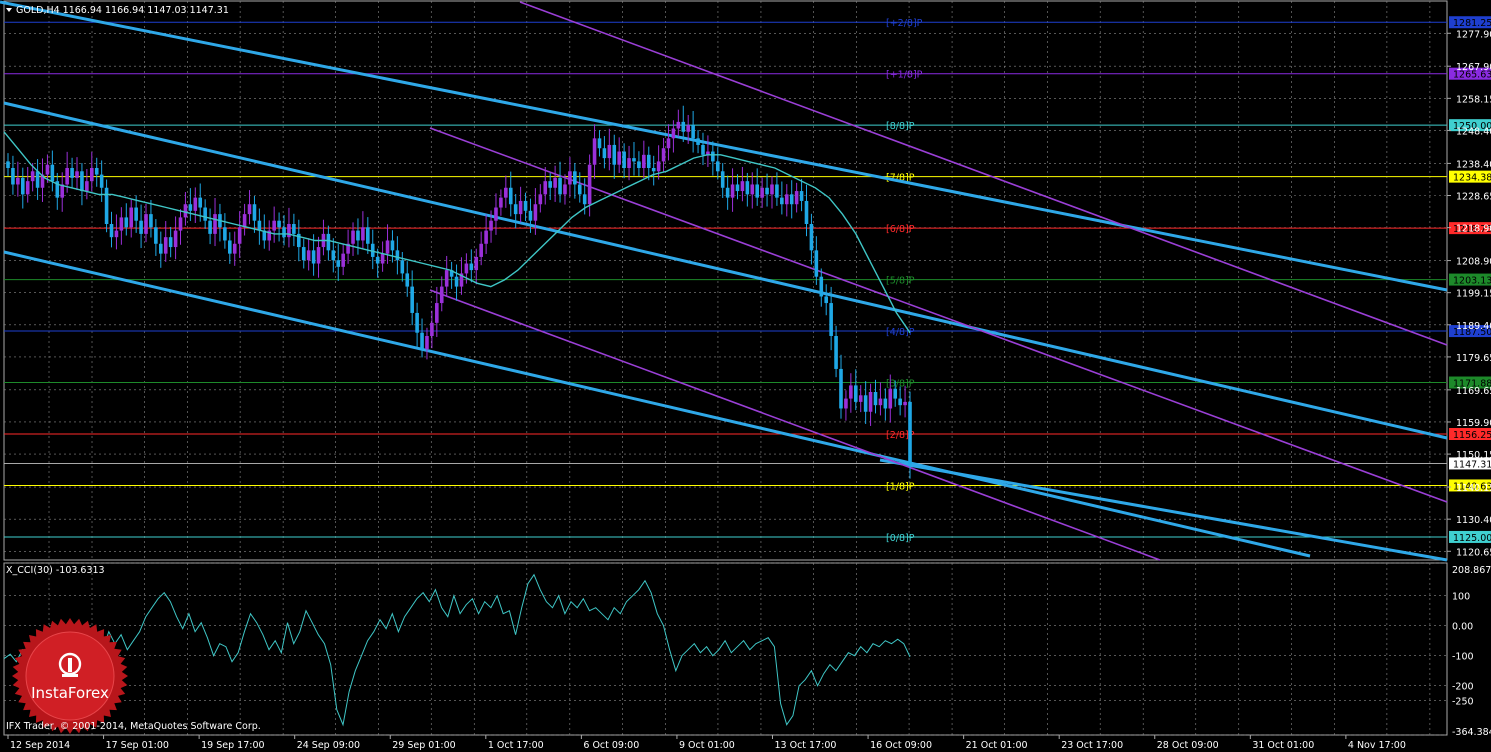 The width and height of the screenshot is (1491, 752). I want to click on x-tick-label: 6 Oct 09:00, so click(611, 745).